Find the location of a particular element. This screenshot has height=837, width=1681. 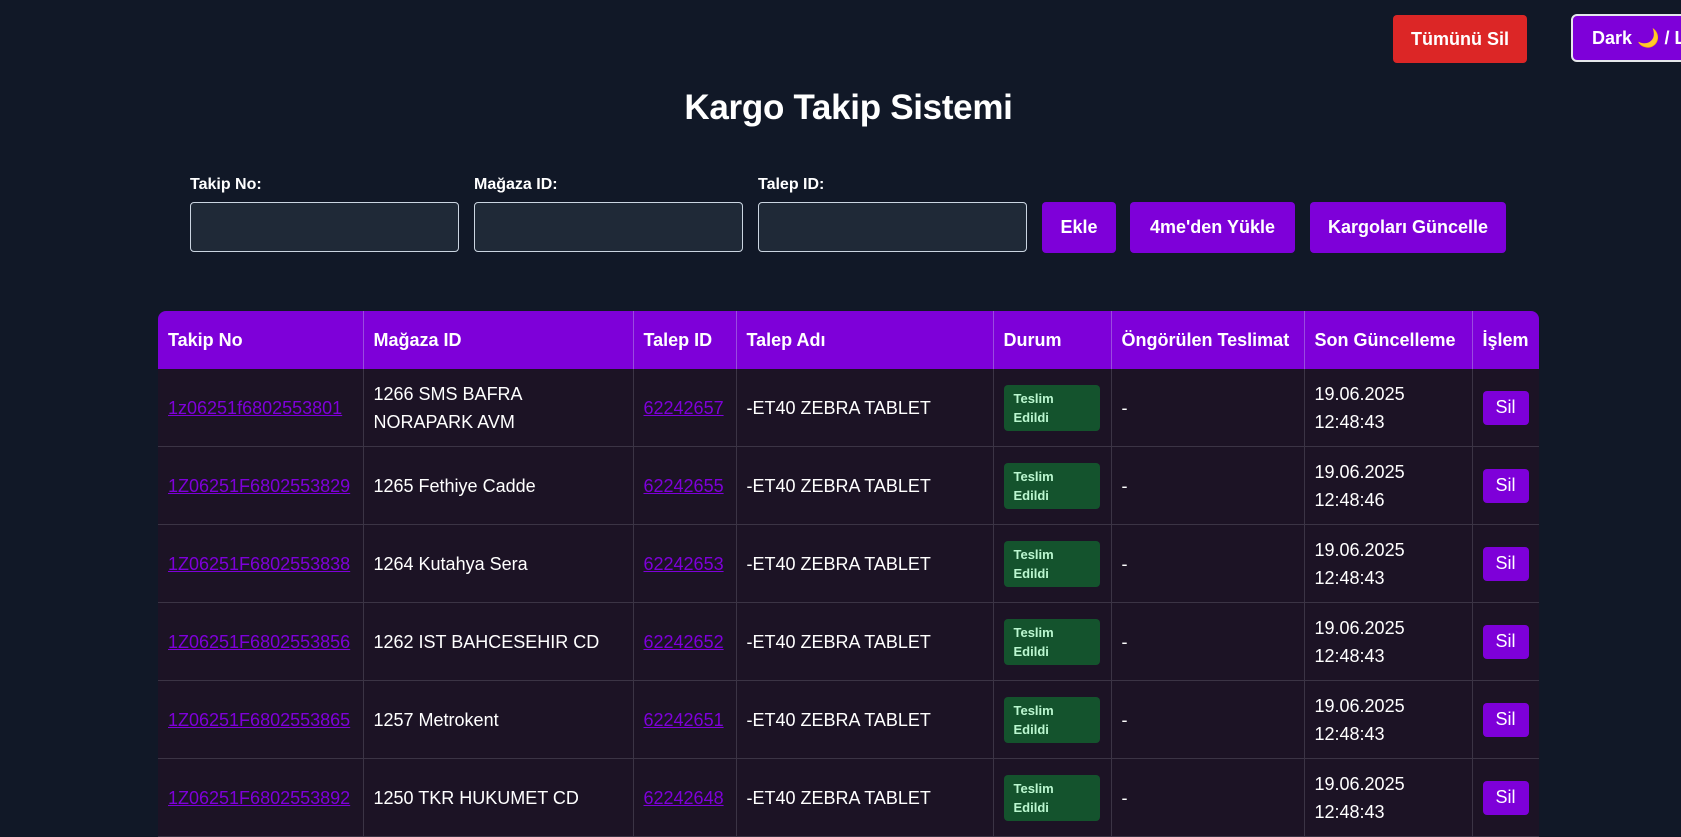

column-header-talep-id: Talep ID is located at coordinates (685, 340).